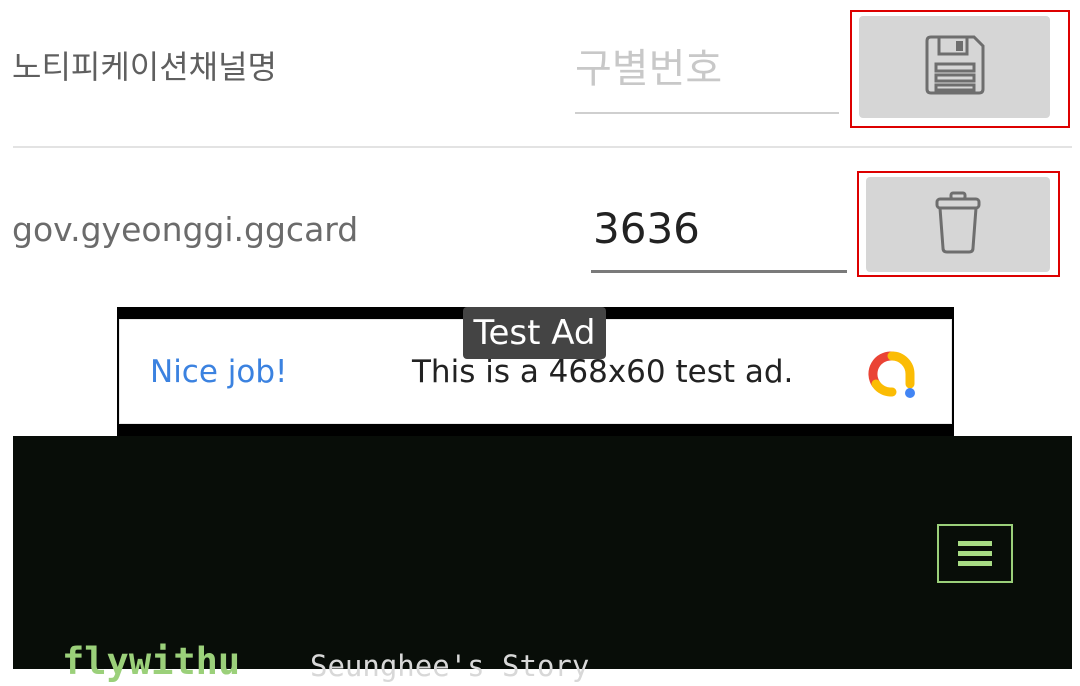 The image size is (1080, 686). I want to click on admob-logo-icon, so click(892, 374).